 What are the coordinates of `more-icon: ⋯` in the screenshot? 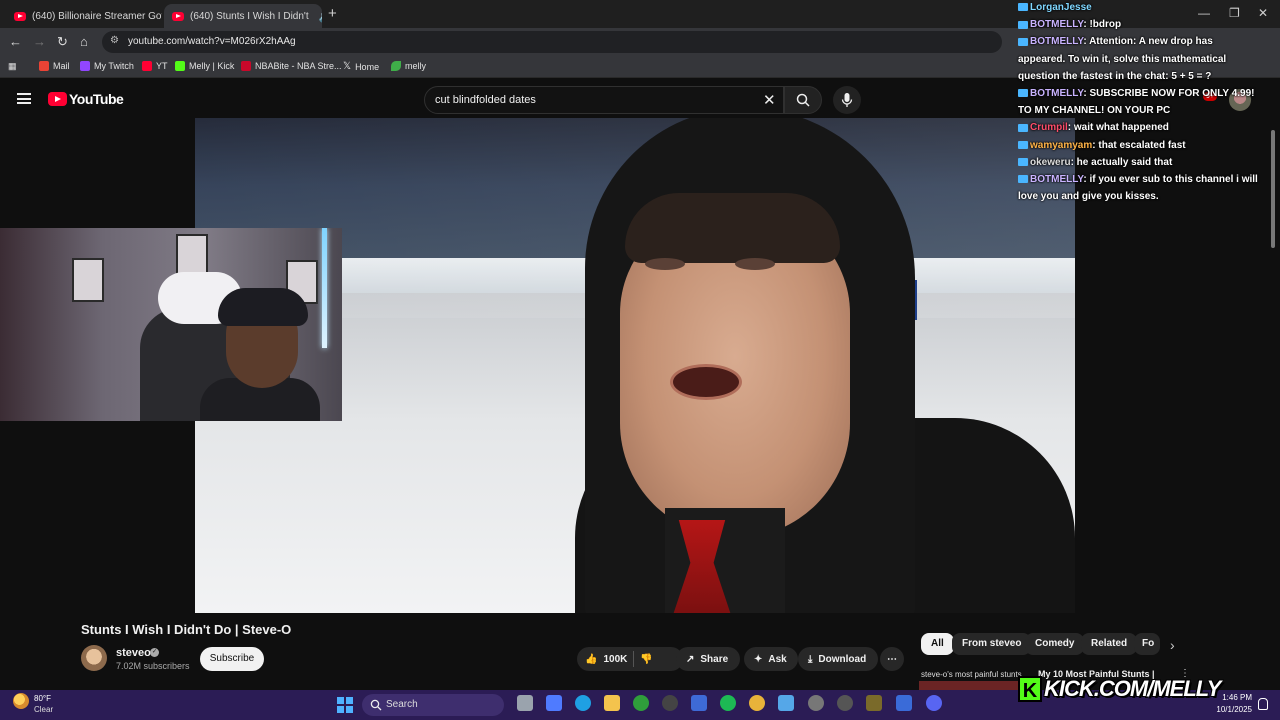 It's located at (892, 659).